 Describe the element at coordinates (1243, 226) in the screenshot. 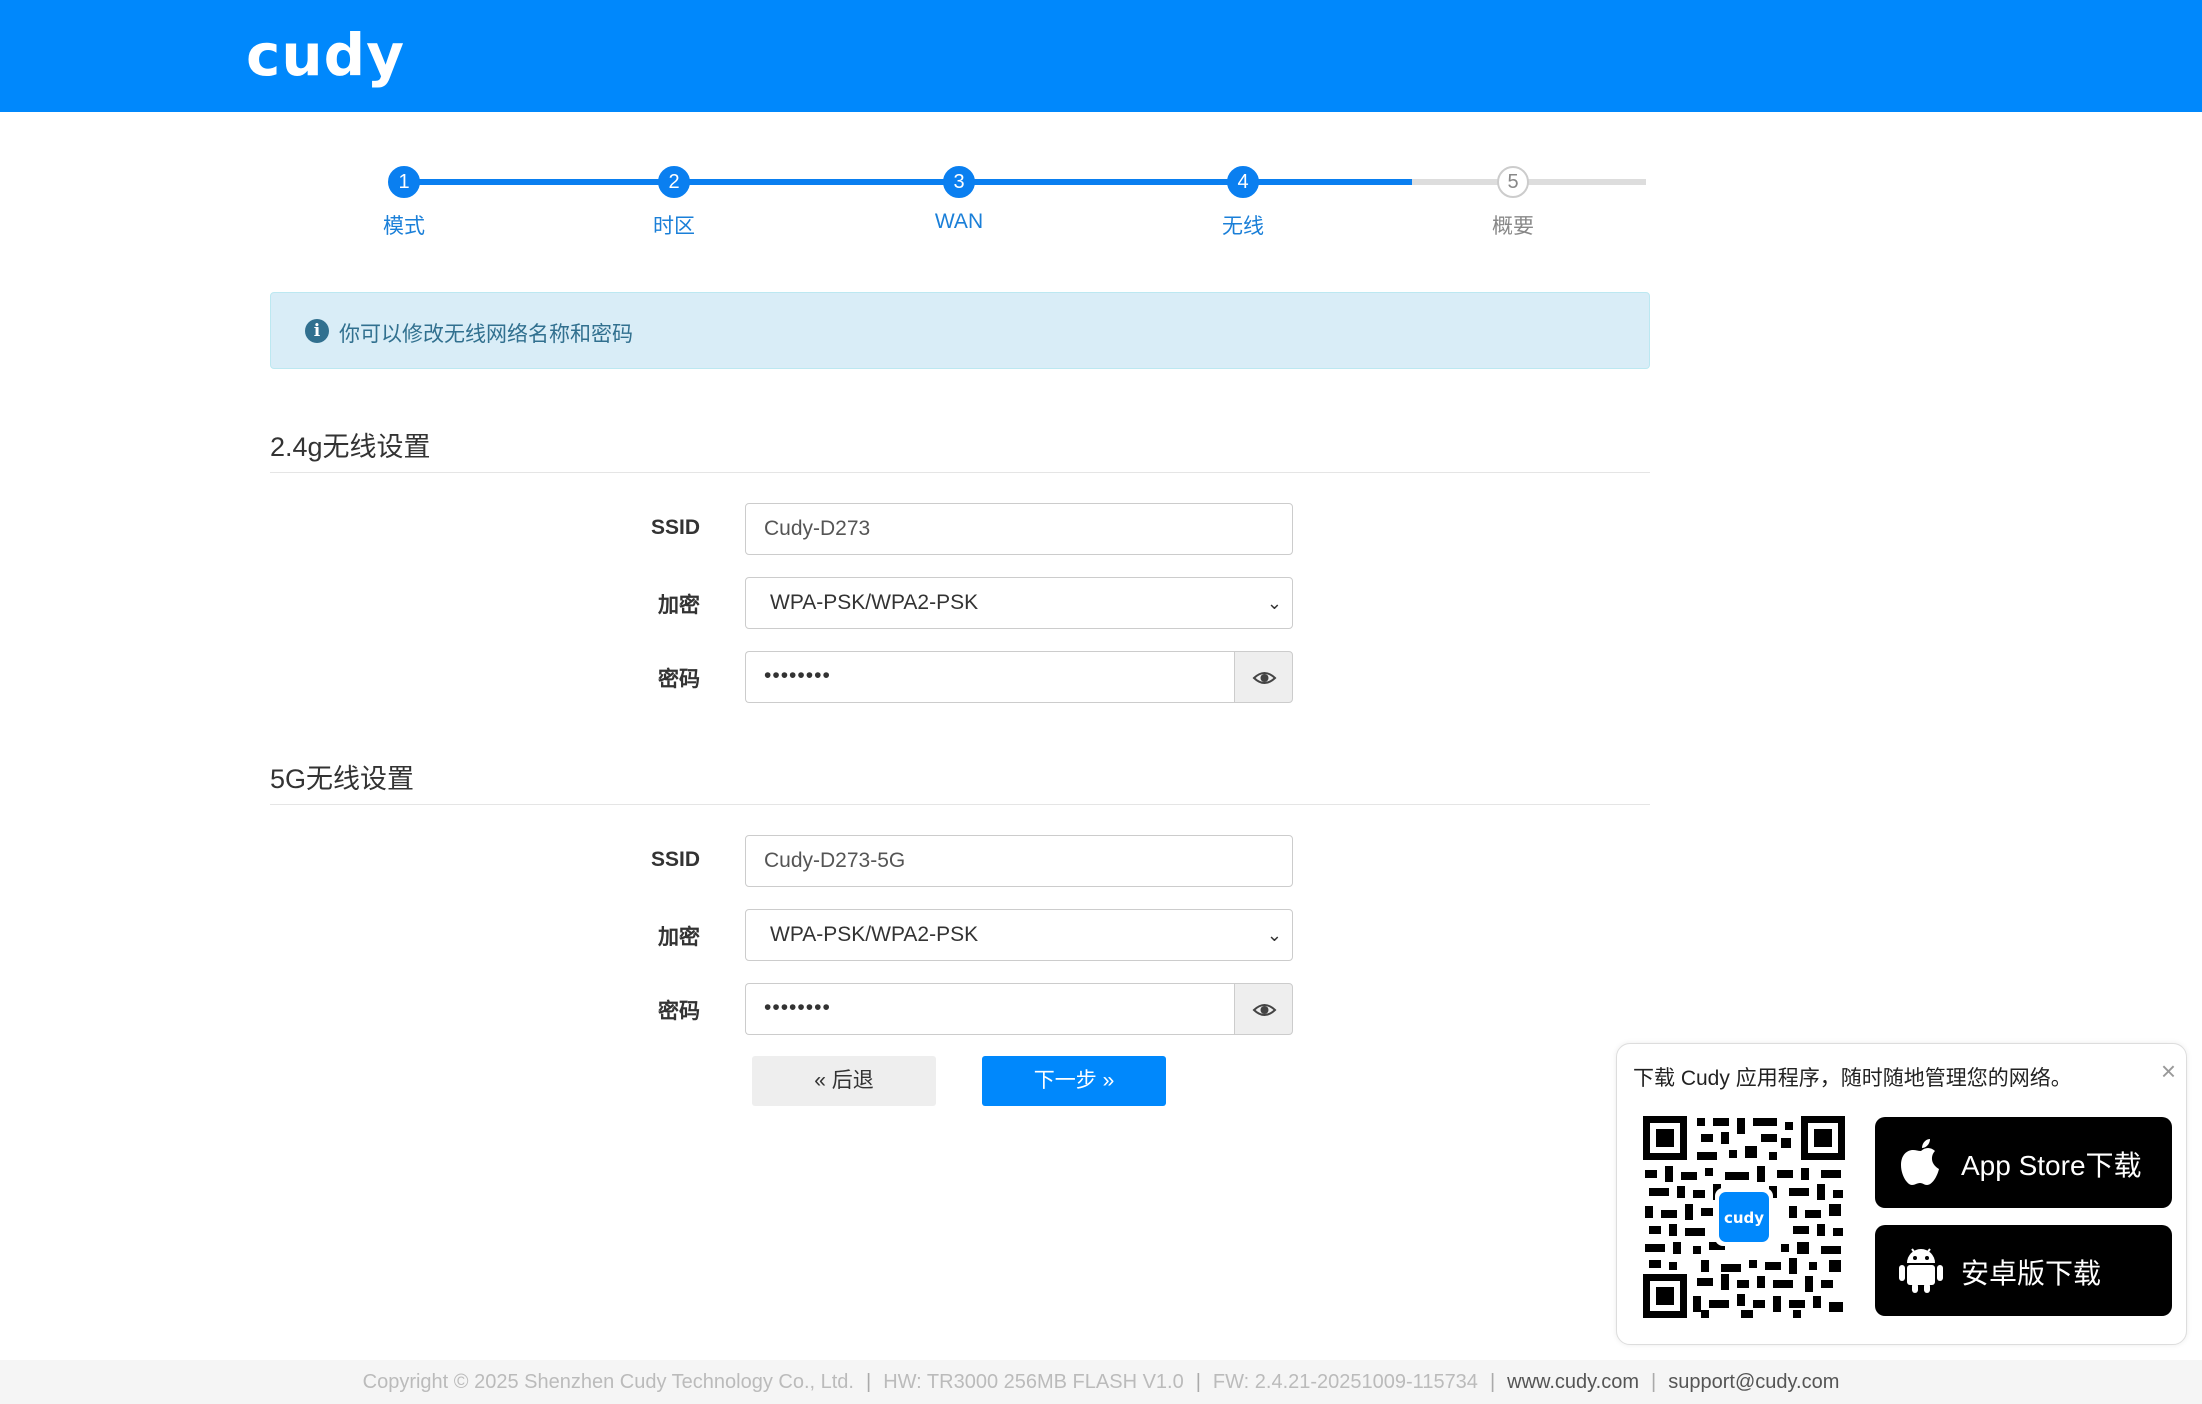

I see `step-label: 无线` at that location.